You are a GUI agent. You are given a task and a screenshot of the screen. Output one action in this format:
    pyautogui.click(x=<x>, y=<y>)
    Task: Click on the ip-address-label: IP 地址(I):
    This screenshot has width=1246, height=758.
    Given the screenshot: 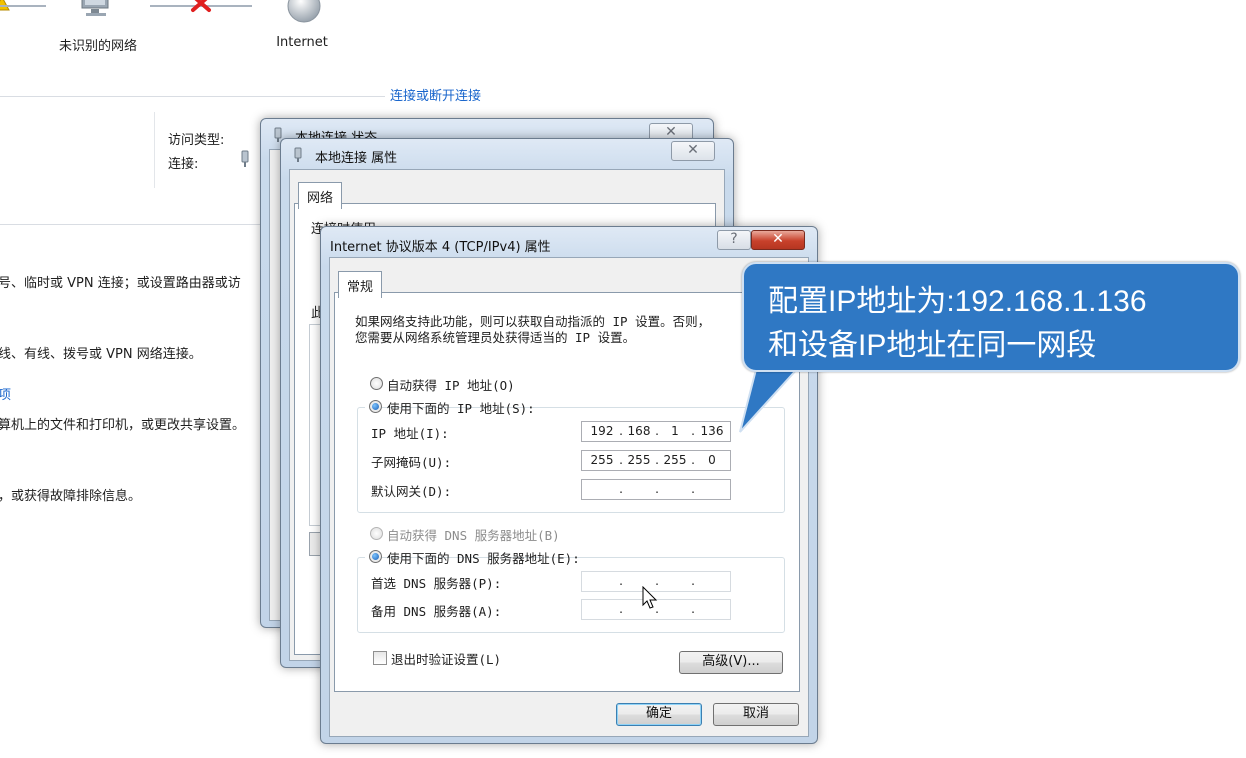 What is the action you would take?
    pyautogui.click(x=410, y=433)
    